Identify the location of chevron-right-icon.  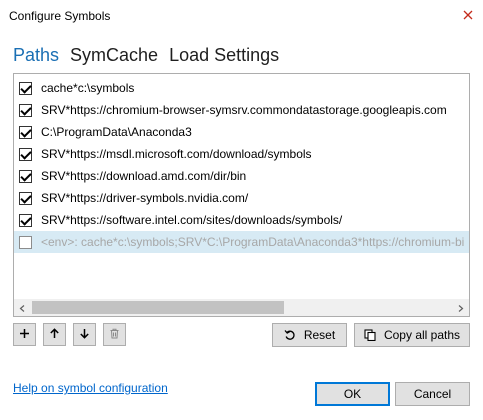
(460, 308).